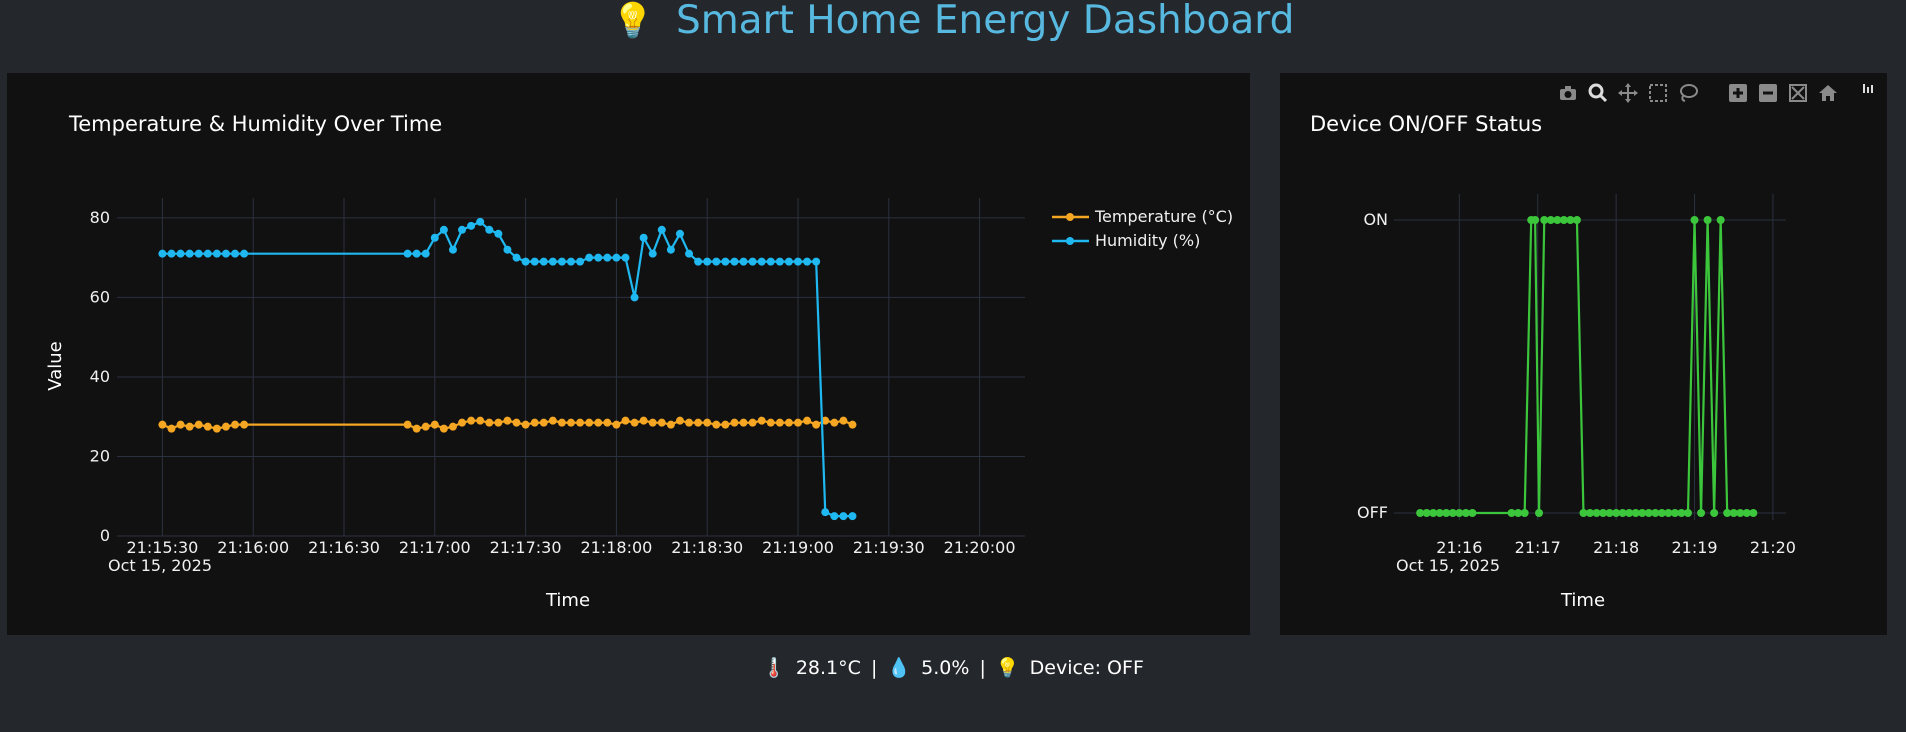 The image size is (1906, 732). I want to click on zoom-icon, so click(1598, 93).